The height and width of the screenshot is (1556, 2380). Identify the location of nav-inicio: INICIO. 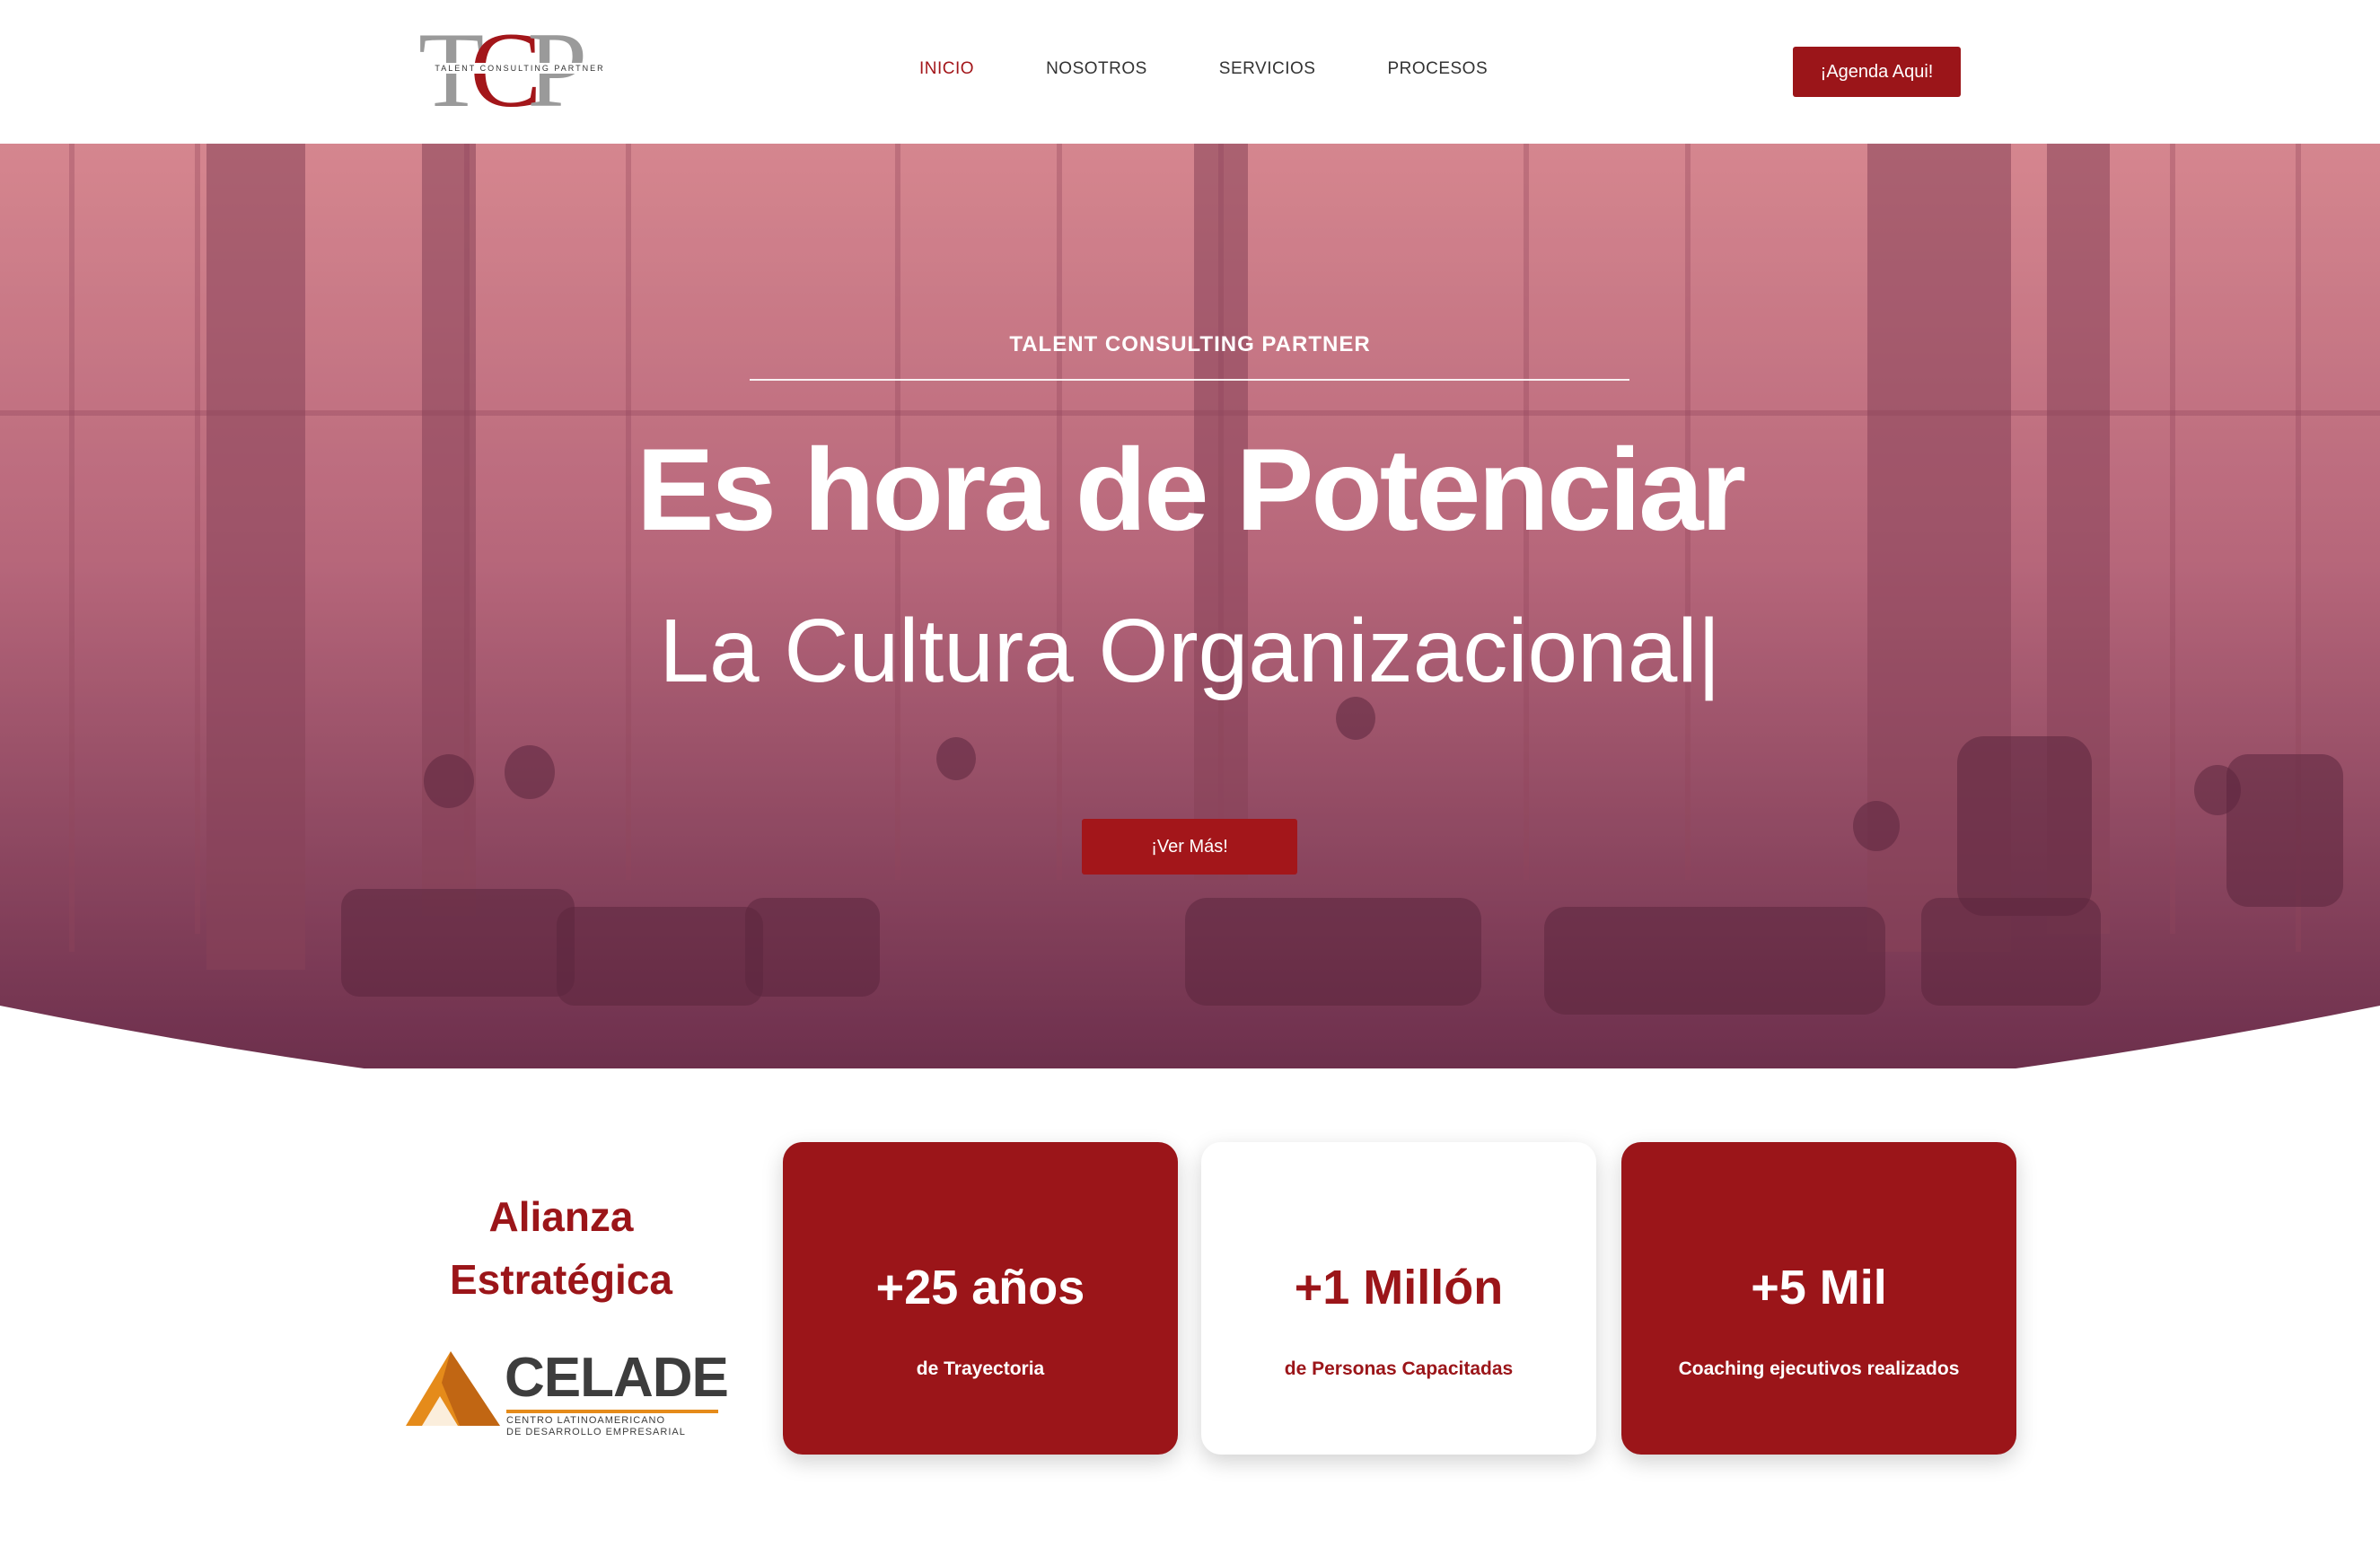
(946, 69).